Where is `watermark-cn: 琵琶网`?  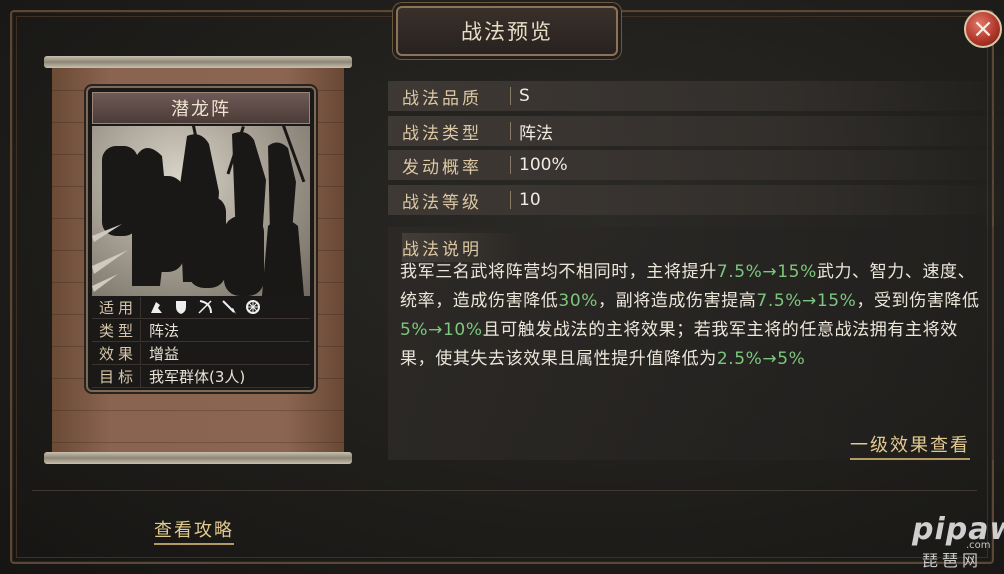
watermark-cn: 琵琶网 is located at coordinates (952, 560).